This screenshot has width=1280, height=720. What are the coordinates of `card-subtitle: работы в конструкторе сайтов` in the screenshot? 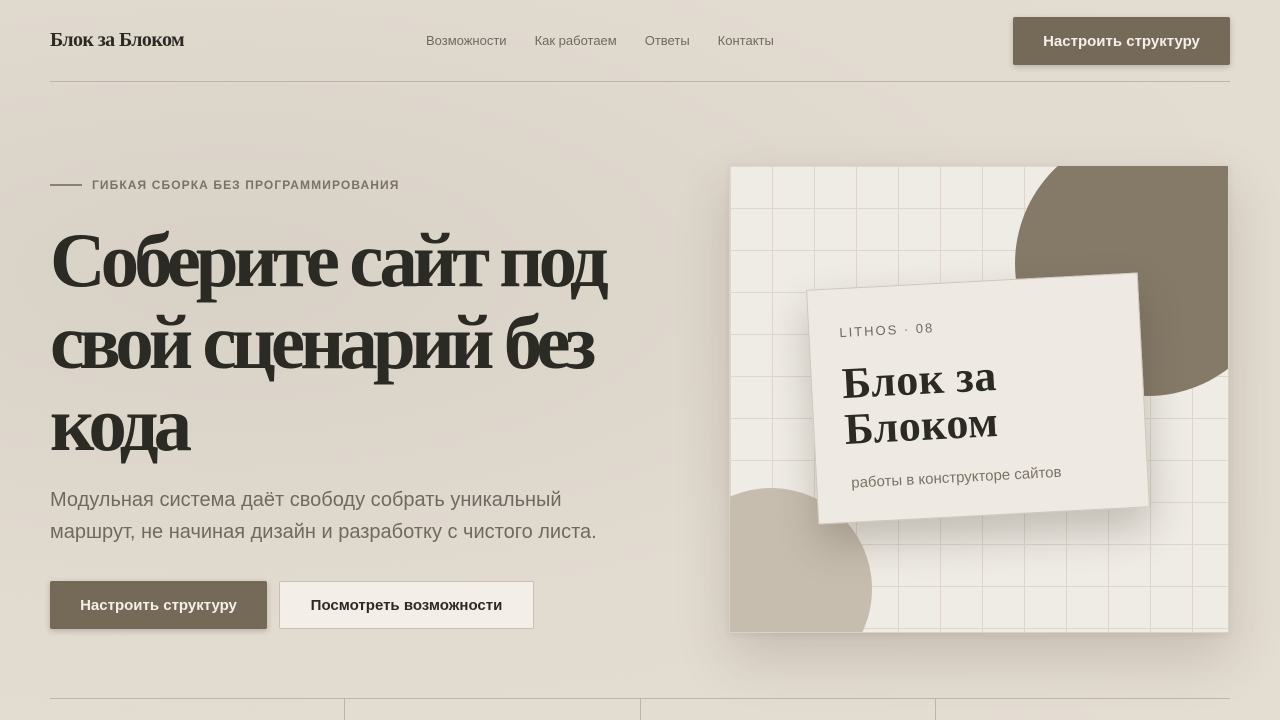 It's located at (956, 477).